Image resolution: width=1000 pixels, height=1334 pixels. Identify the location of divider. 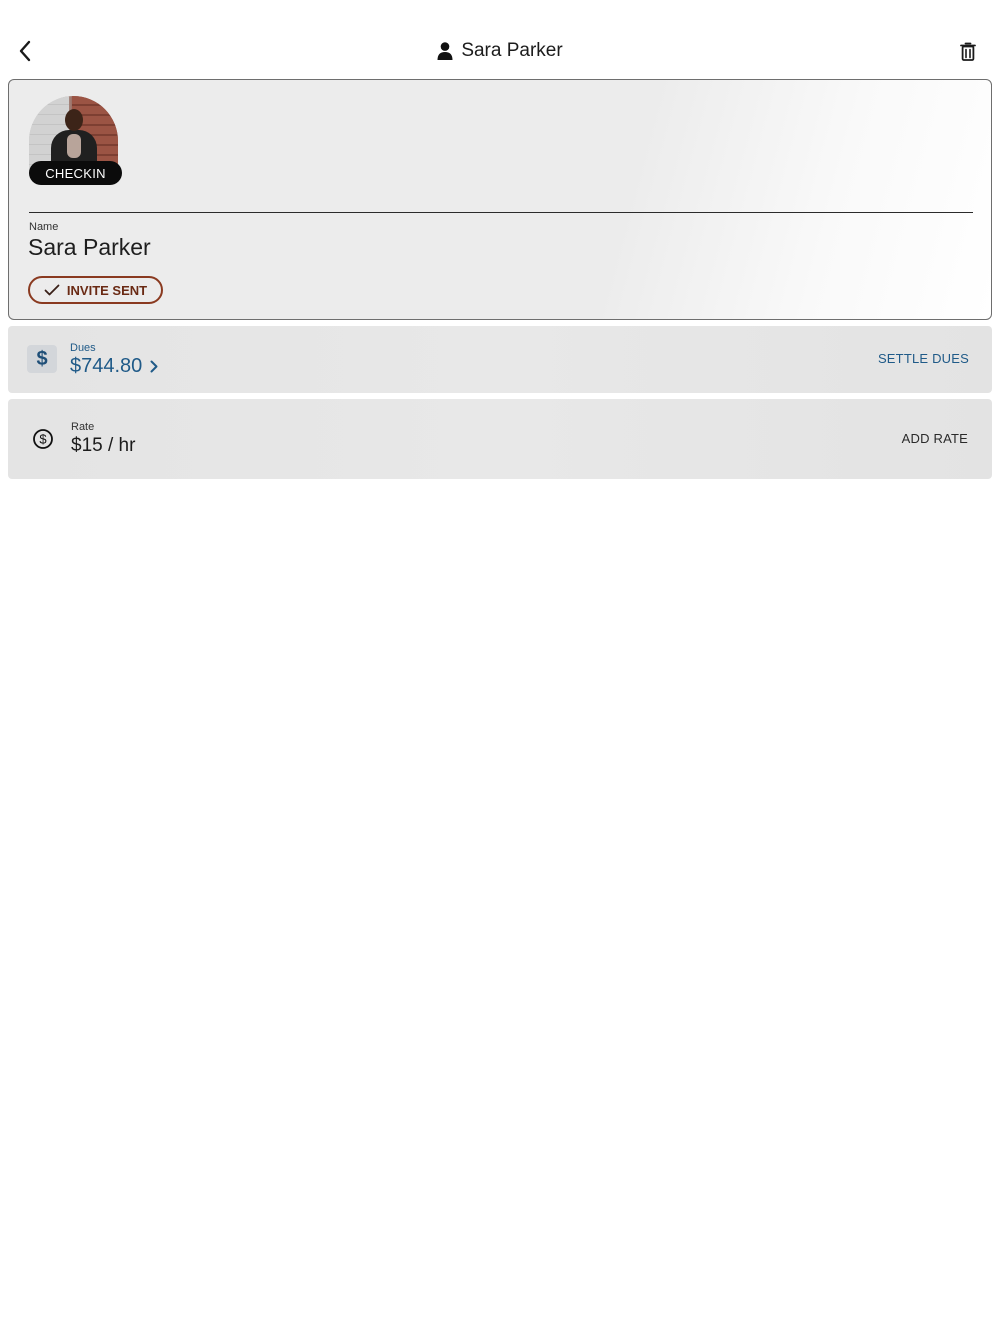
(501, 212).